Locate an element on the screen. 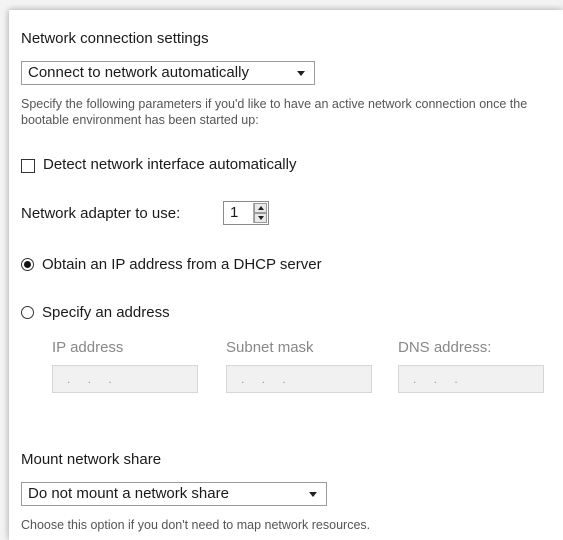 The width and height of the screenshot is (563, 540). network-mode-select: Connect to network automatically is located at coordinates (168, 73).